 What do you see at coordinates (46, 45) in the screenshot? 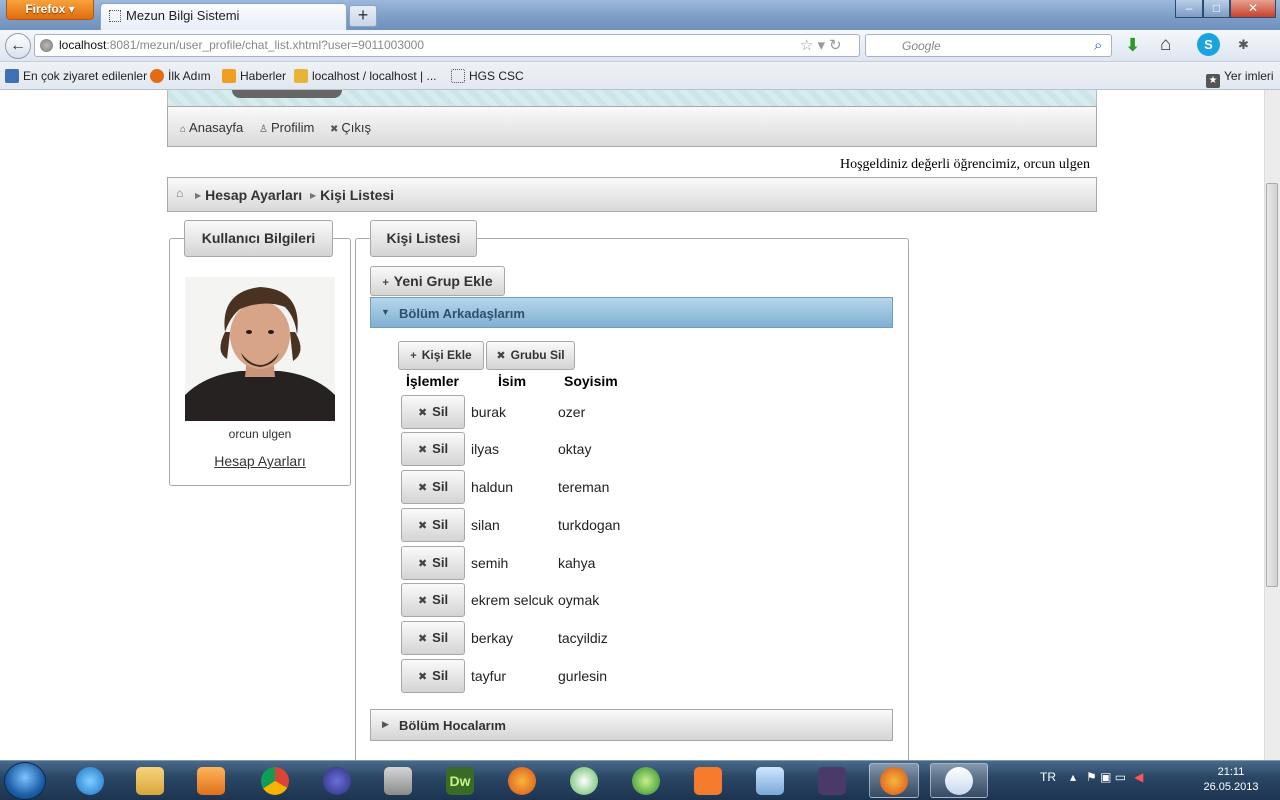
I see `site-identity-icon` at bounding box center [46, 45].